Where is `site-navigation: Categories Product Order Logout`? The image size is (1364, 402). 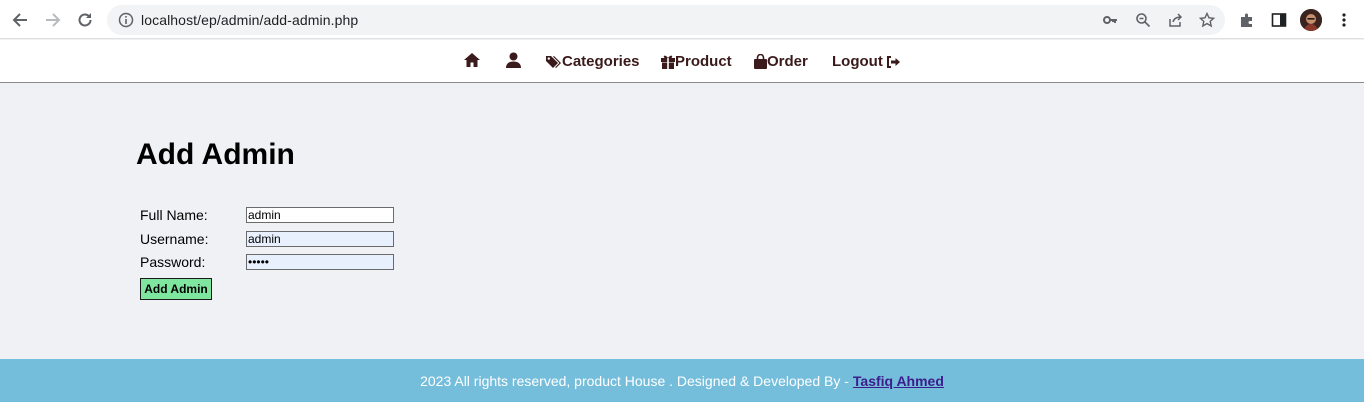
site-navigation: Categories Product Order Logout is located at coordinates (682, 61).